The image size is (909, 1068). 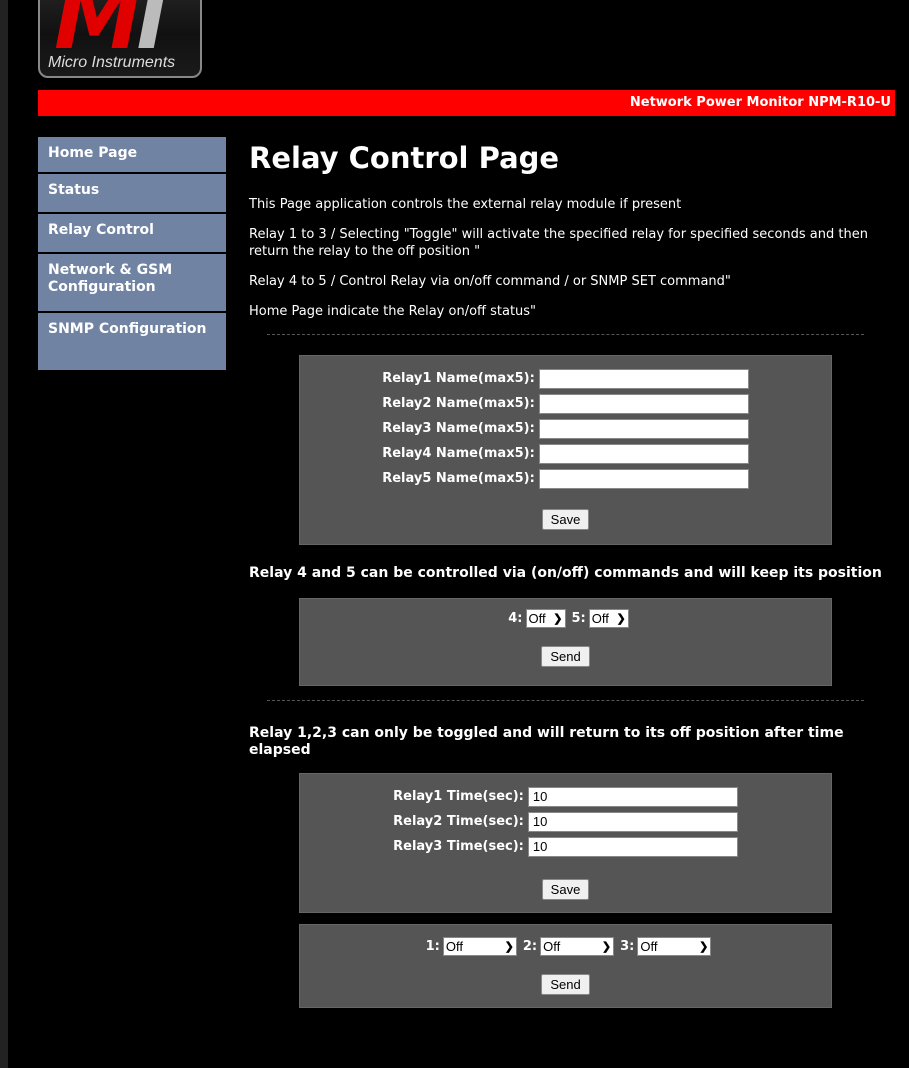 I want to click on onoff-send-row: Send, so click(x=565, y=656).